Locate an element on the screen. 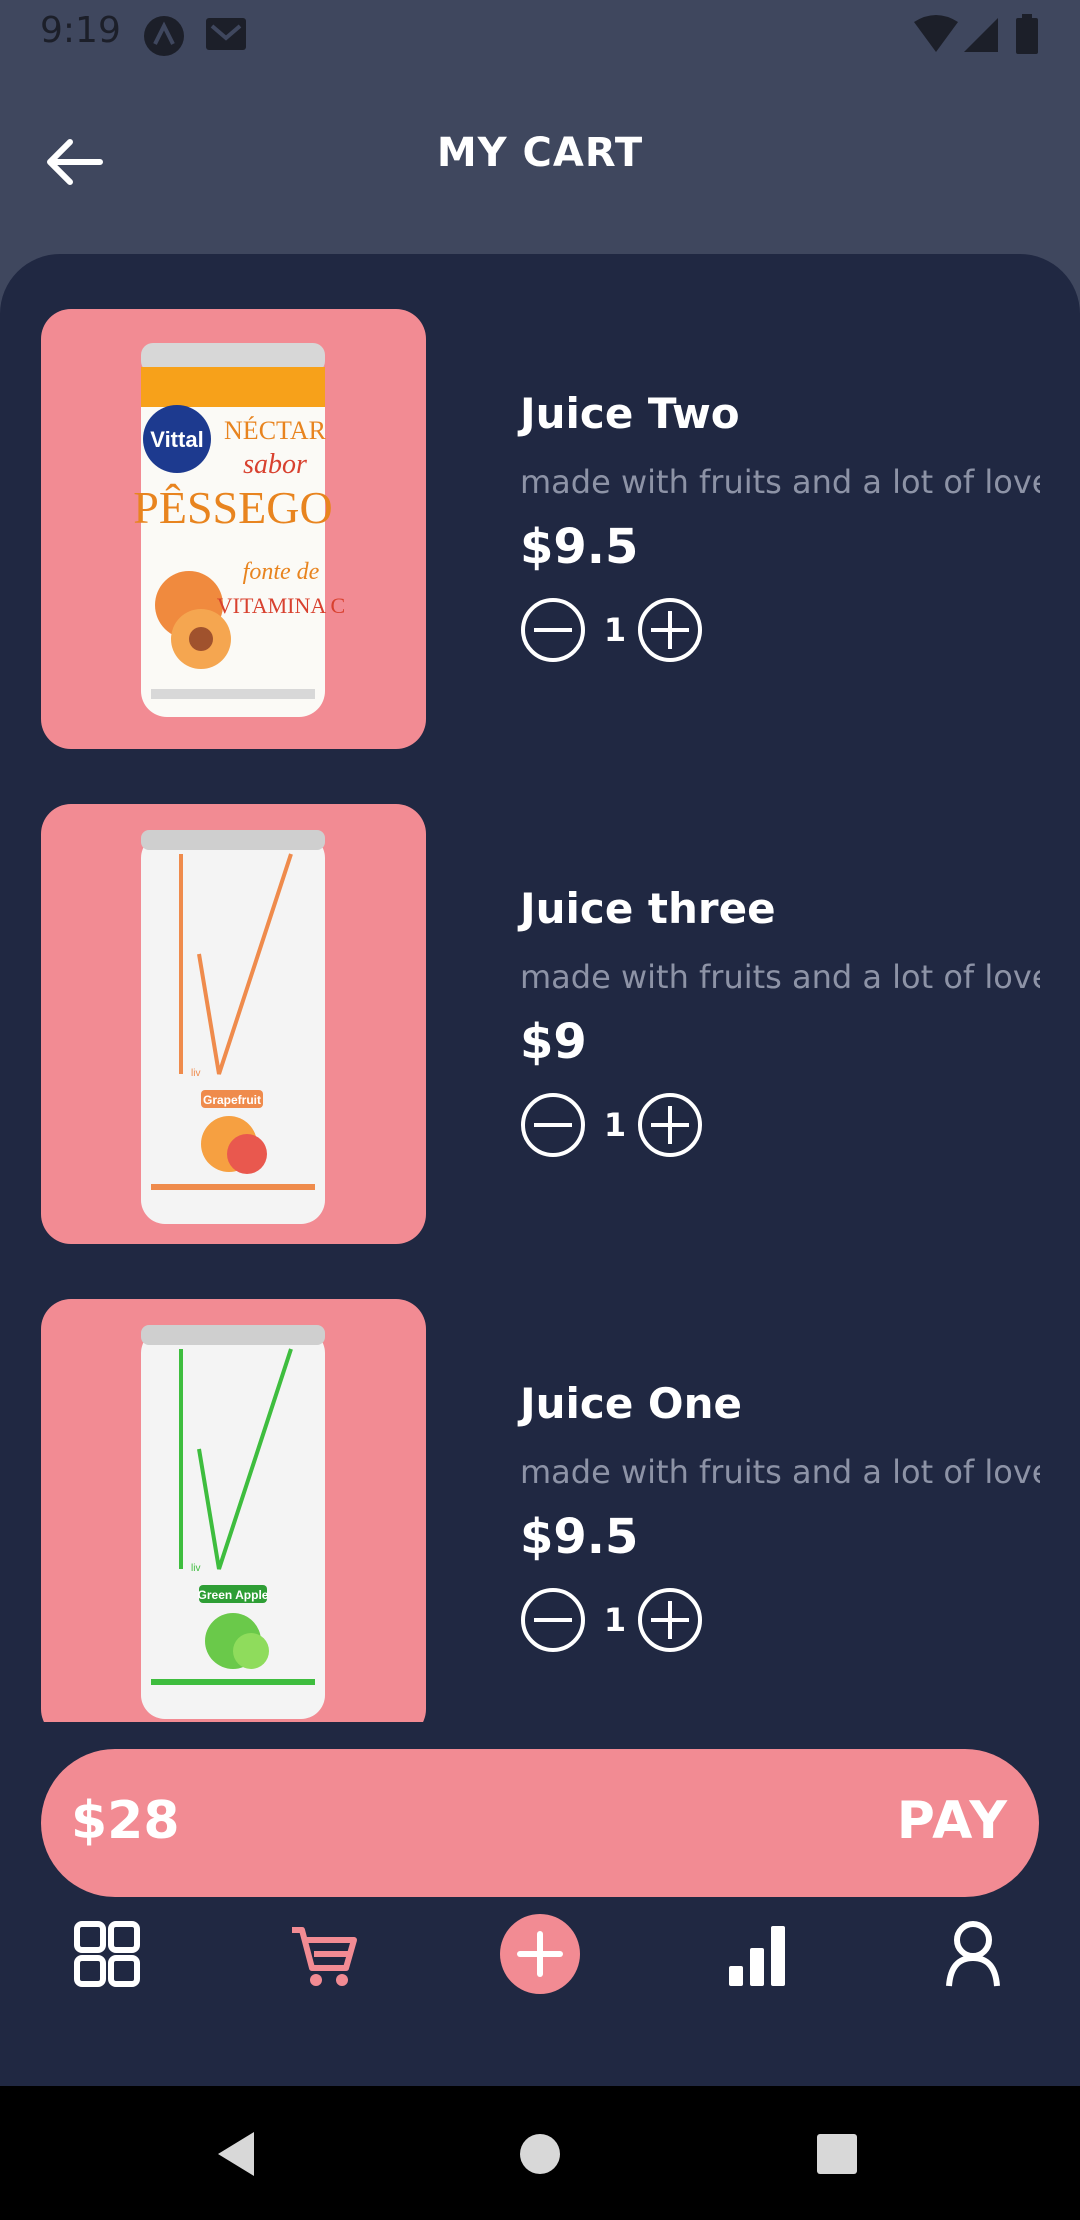 The image size is (1080, 2220). battery-icon is located at coordinates (1027, 34).